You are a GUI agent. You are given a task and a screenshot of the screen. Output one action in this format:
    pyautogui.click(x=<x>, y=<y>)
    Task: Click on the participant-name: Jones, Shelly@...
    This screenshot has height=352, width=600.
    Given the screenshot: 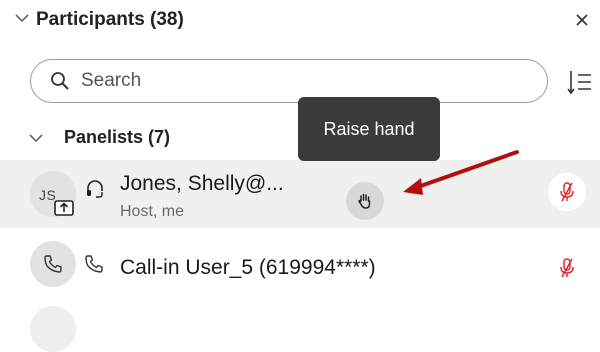 What is the action you would take?
    pyautogui.click(x=202, y=183)
    